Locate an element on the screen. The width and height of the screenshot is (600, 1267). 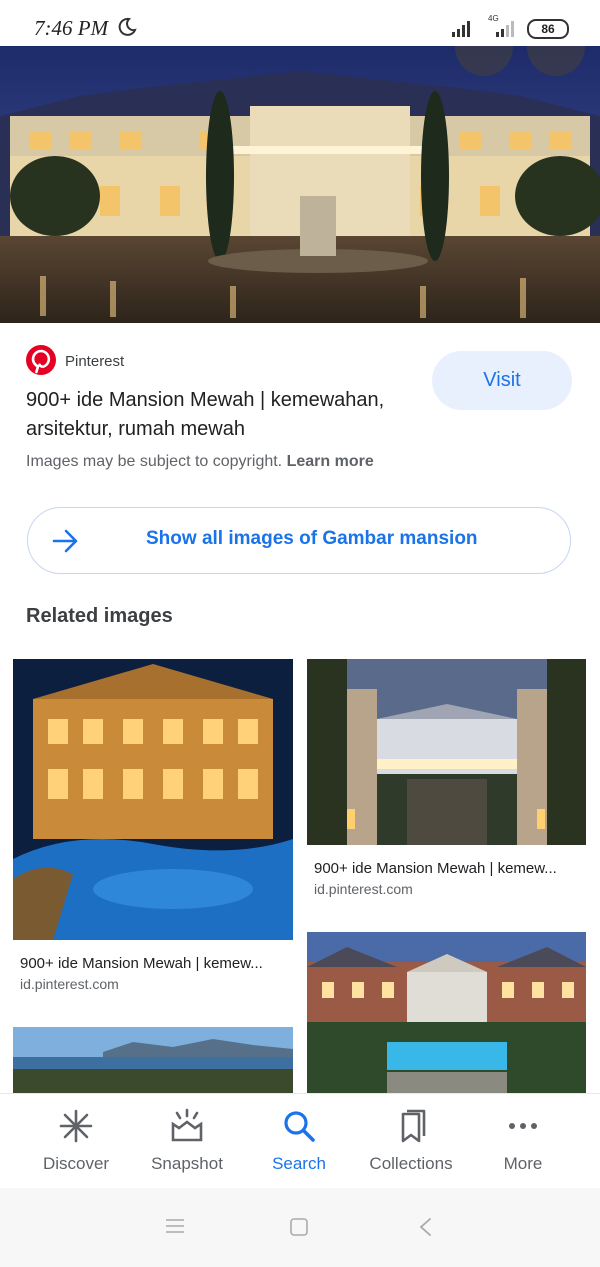
battery-indicator: 86 is located at coordinates (548, 29).